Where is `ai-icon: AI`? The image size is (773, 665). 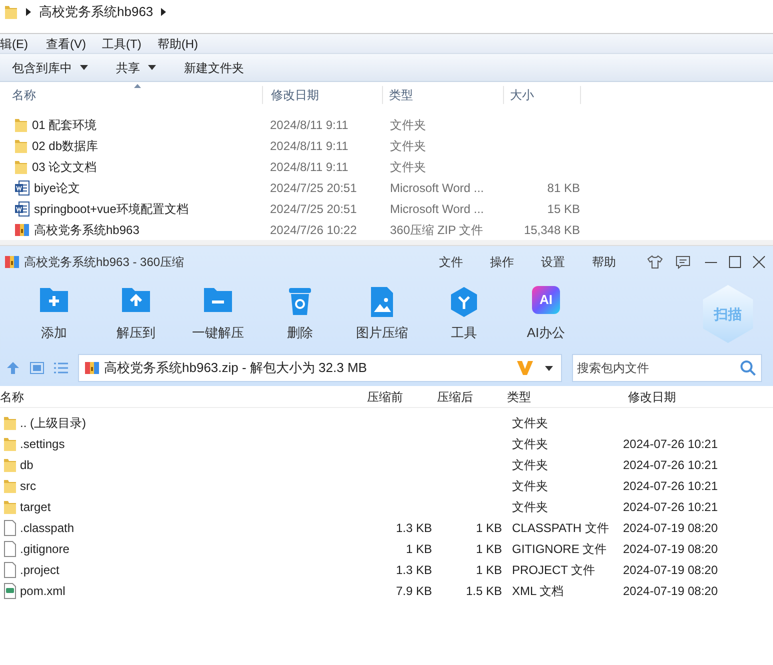 ai-icon: AI is located at coordinates (546, 300).